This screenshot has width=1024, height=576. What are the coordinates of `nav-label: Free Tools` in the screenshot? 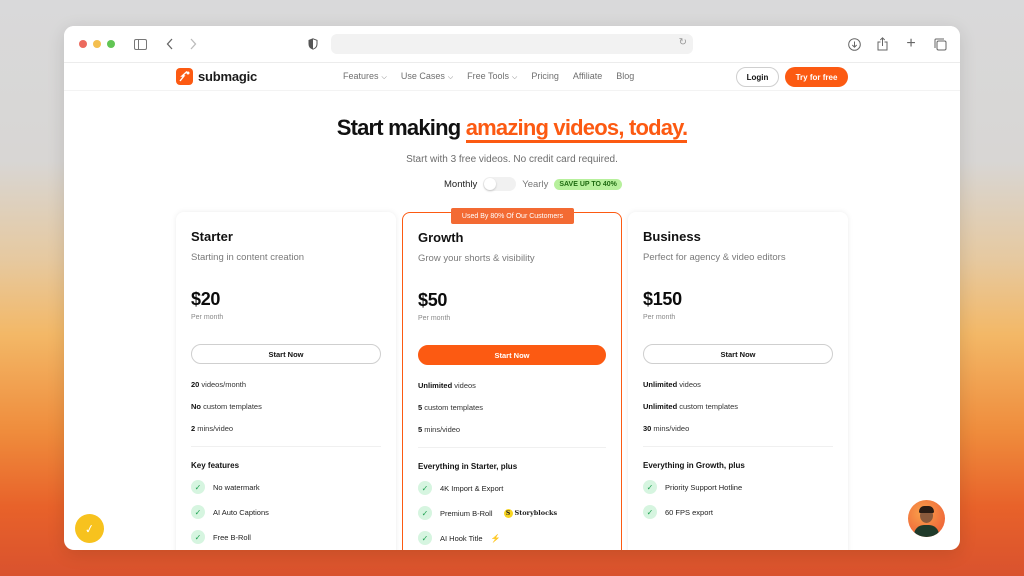 It's located at (488, 76).